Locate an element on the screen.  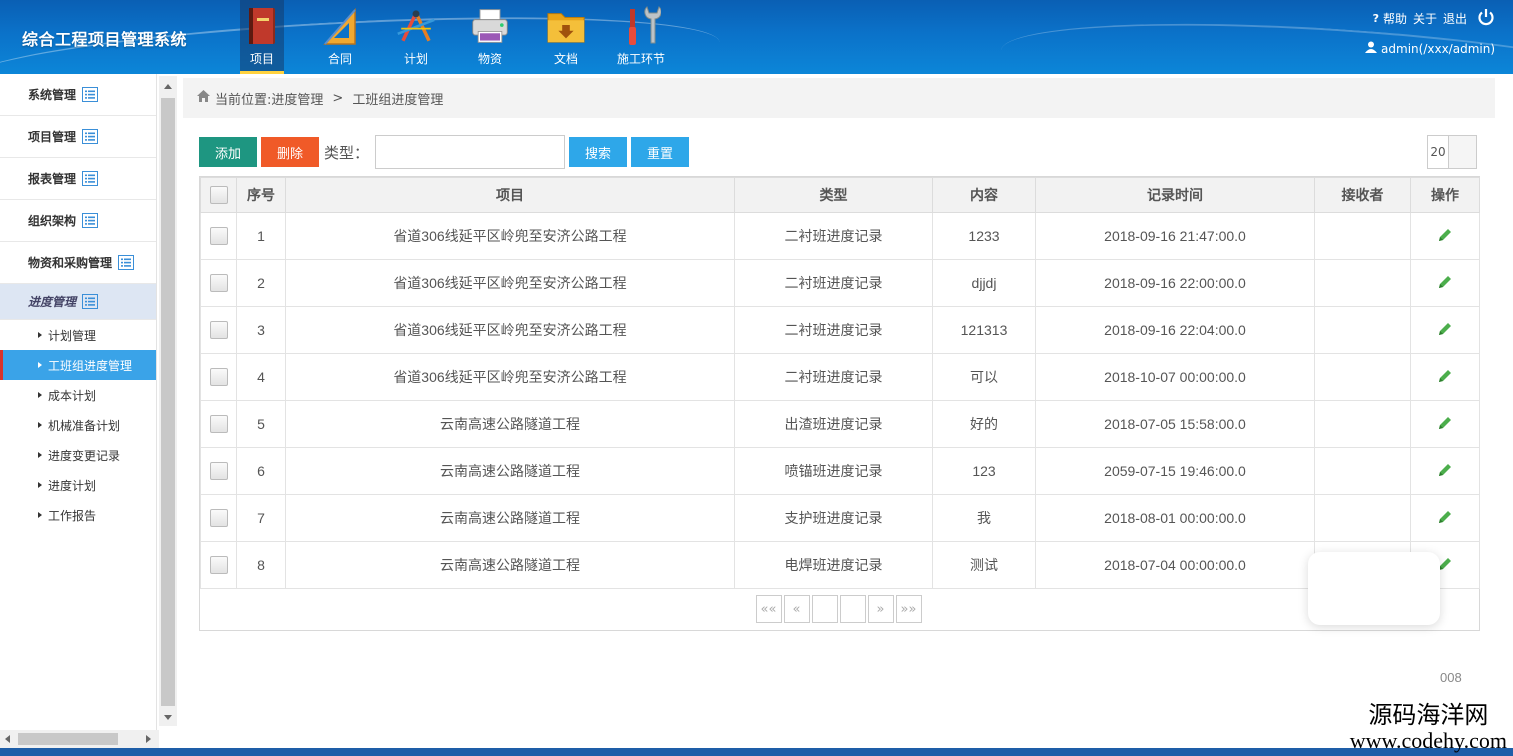
cell-no: 1 is located at coordinates (261, 236).